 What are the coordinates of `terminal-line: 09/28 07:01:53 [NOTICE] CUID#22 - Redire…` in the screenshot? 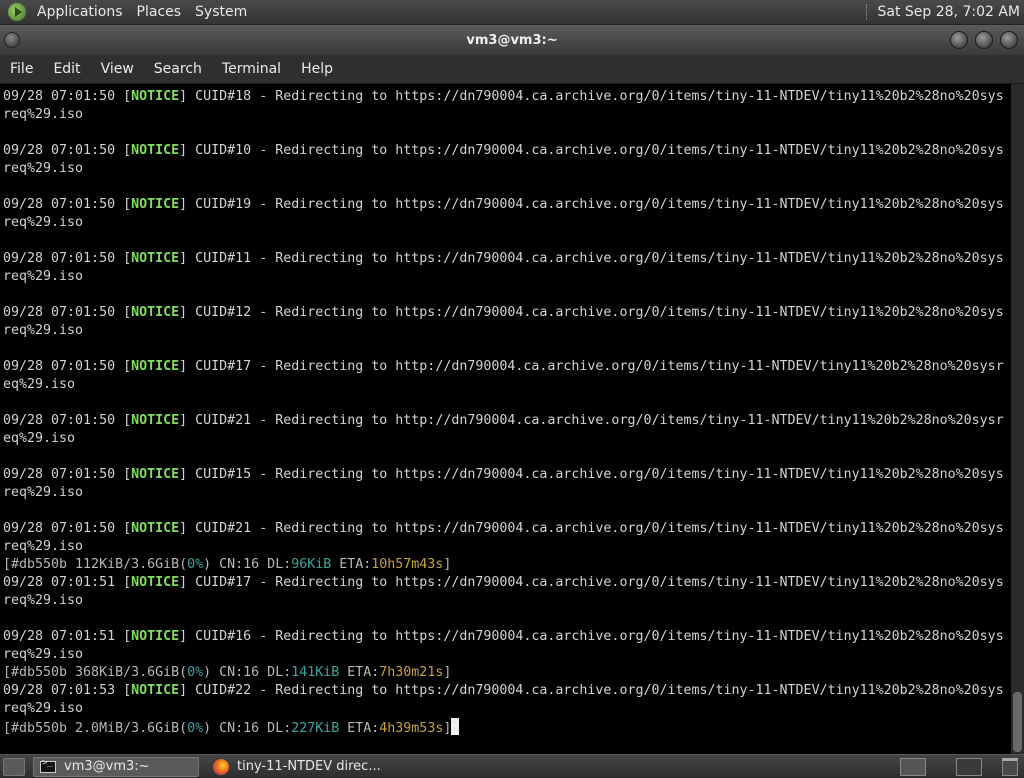 It's located at (507, 691).